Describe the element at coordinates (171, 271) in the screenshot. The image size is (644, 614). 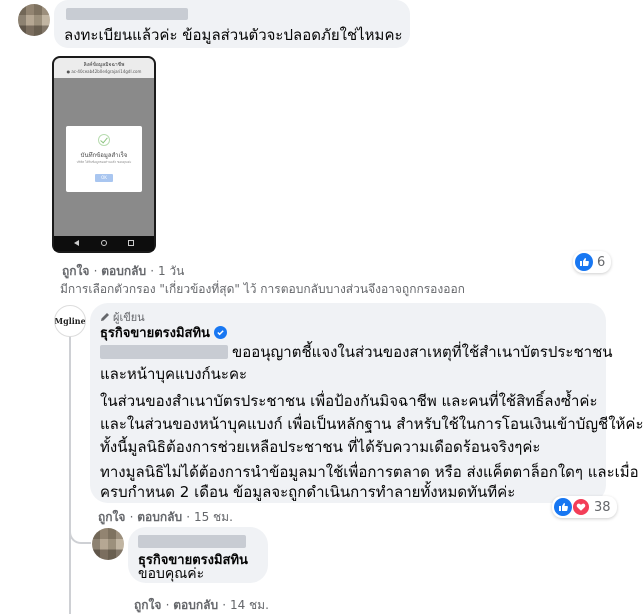
I see `comment-time: 1 วัน` at that location.